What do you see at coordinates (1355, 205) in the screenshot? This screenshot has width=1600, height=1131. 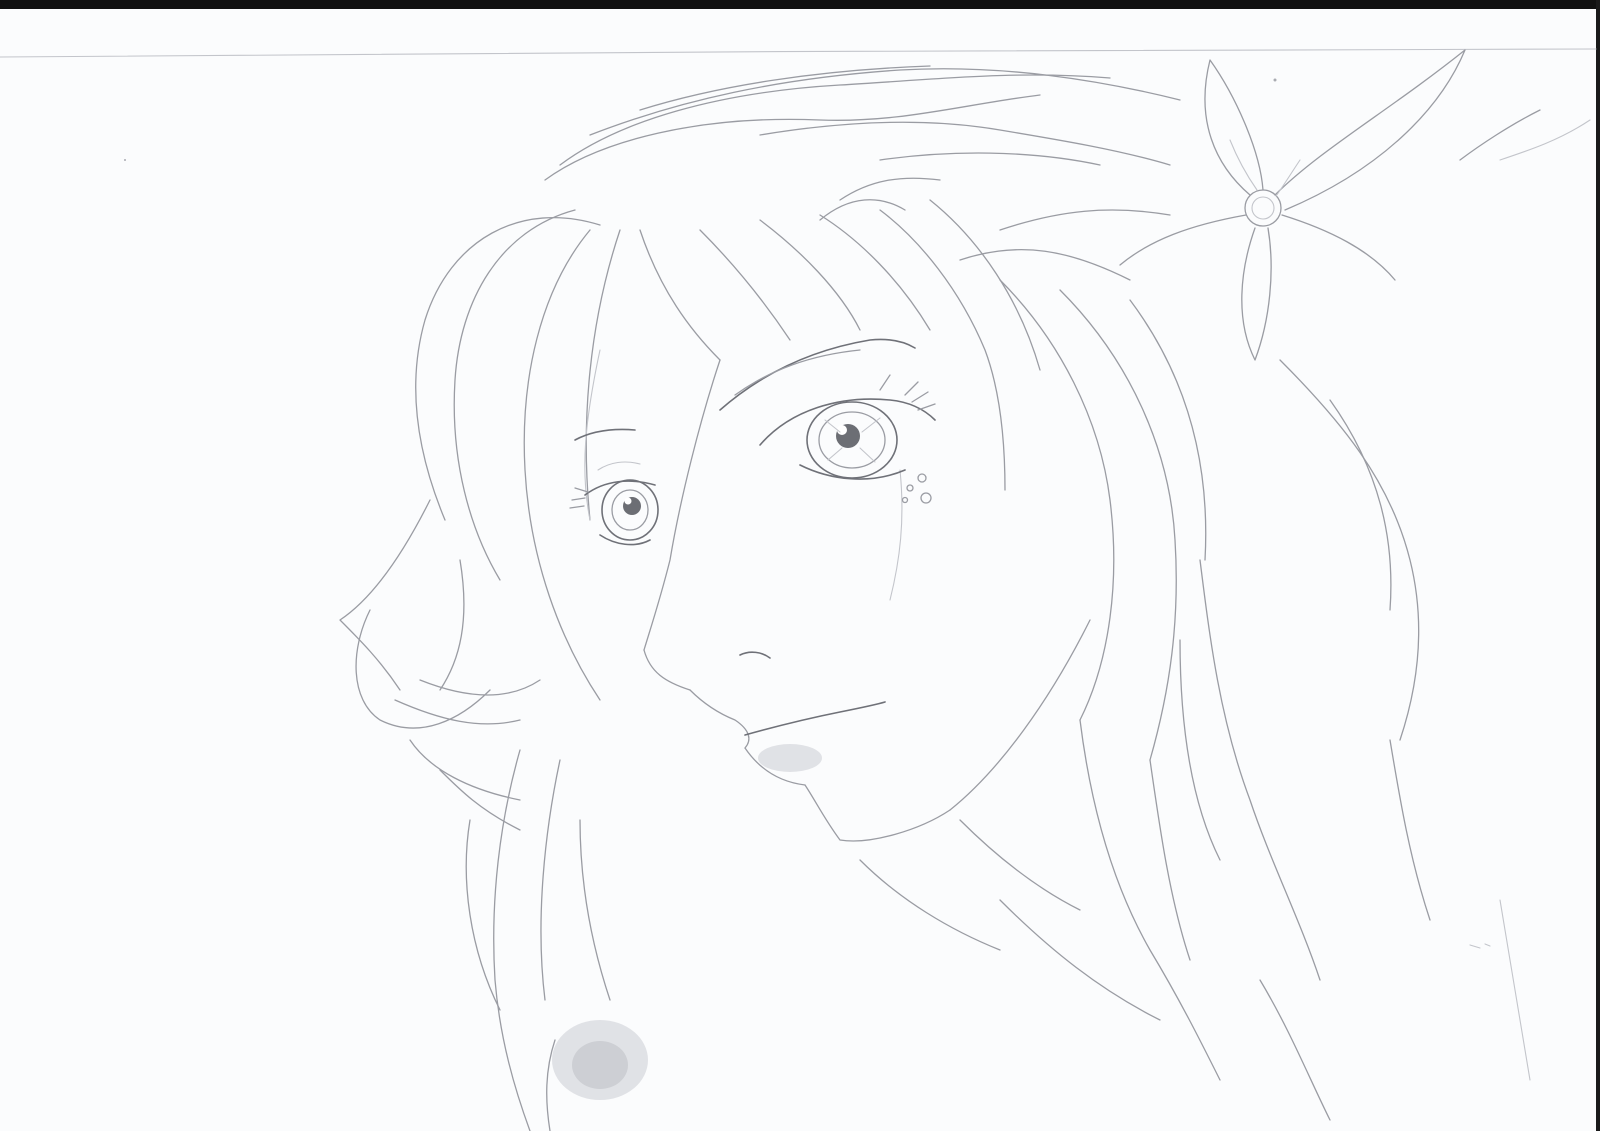 I see `hair-bow` at bounding box center [1355, 205].